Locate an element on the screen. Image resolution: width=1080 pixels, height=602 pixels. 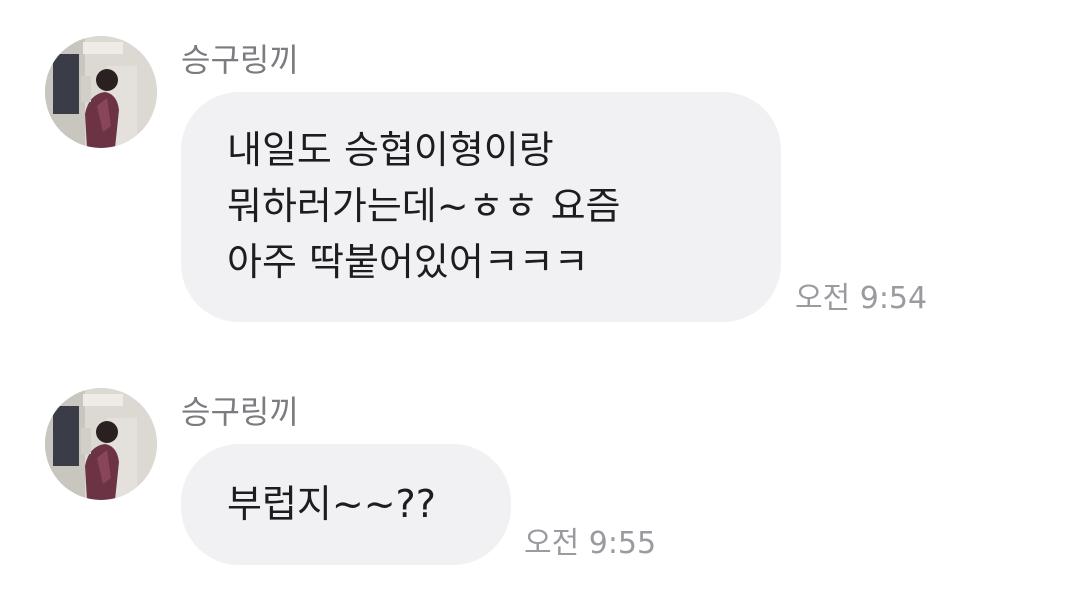
message-timestamp: 오전 9:55 is located at coordinates (590, 543).